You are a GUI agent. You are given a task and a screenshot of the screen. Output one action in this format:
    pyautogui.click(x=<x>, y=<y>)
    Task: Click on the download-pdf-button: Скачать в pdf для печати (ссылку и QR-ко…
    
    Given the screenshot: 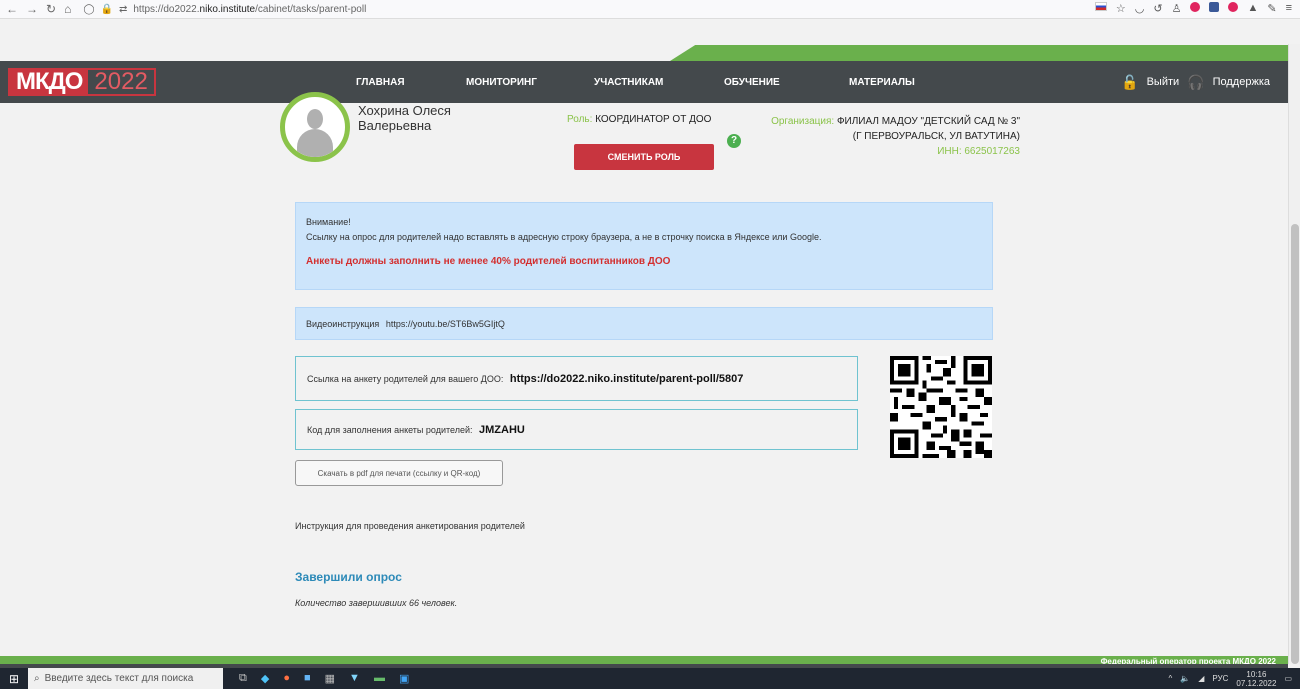 What is the action you would take?
    pyautogui.click(x=399, y=473)
    